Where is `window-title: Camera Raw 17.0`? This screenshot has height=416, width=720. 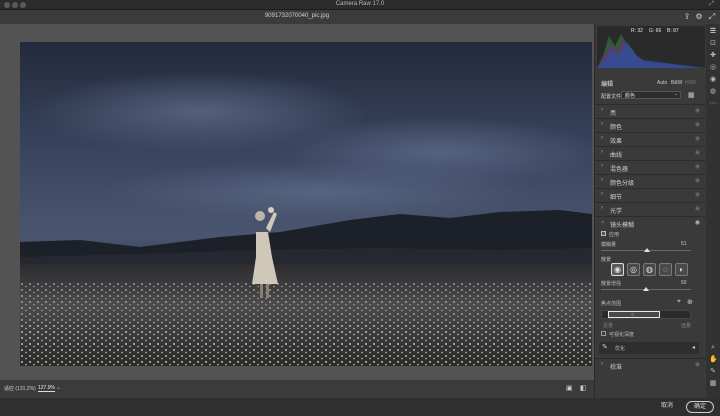 window-title: Camera Raw 17.0 is located at coordinates (360, 4).